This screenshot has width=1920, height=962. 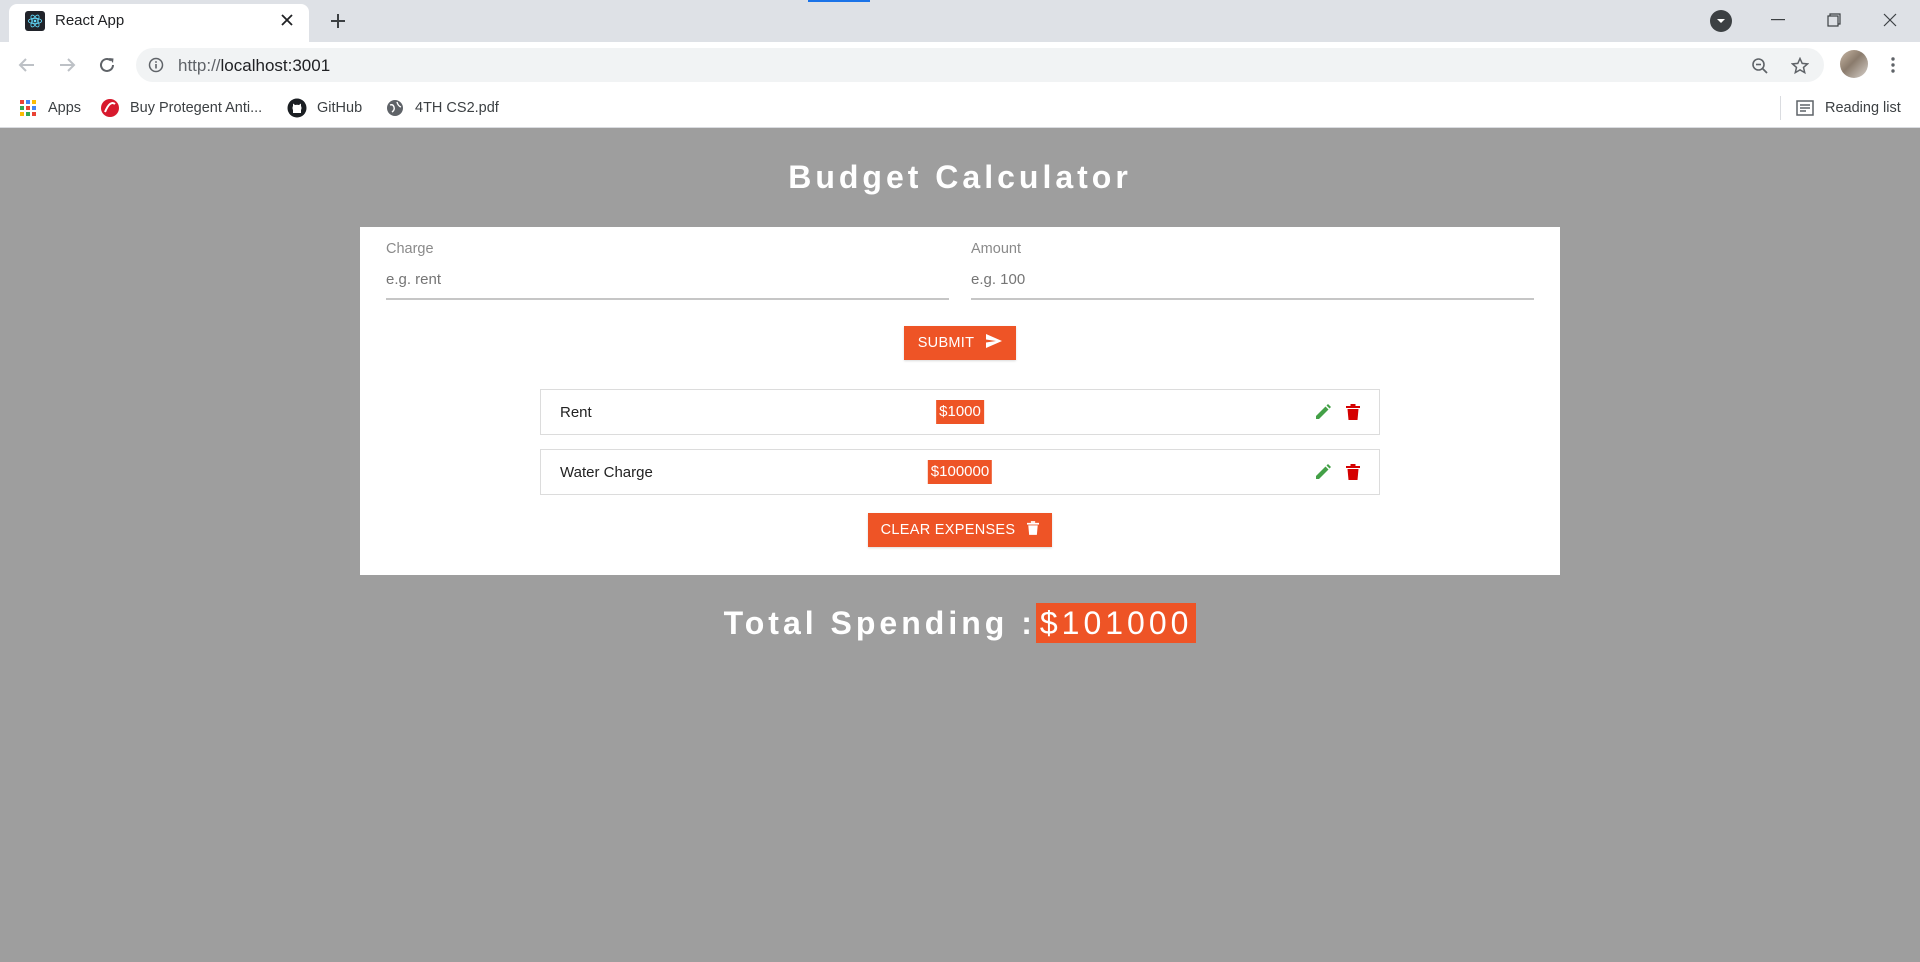 What do you see at coordinates (410, 249) in the screenshot?
I see `charge-label: Charge` at bounding box center [410, 249].